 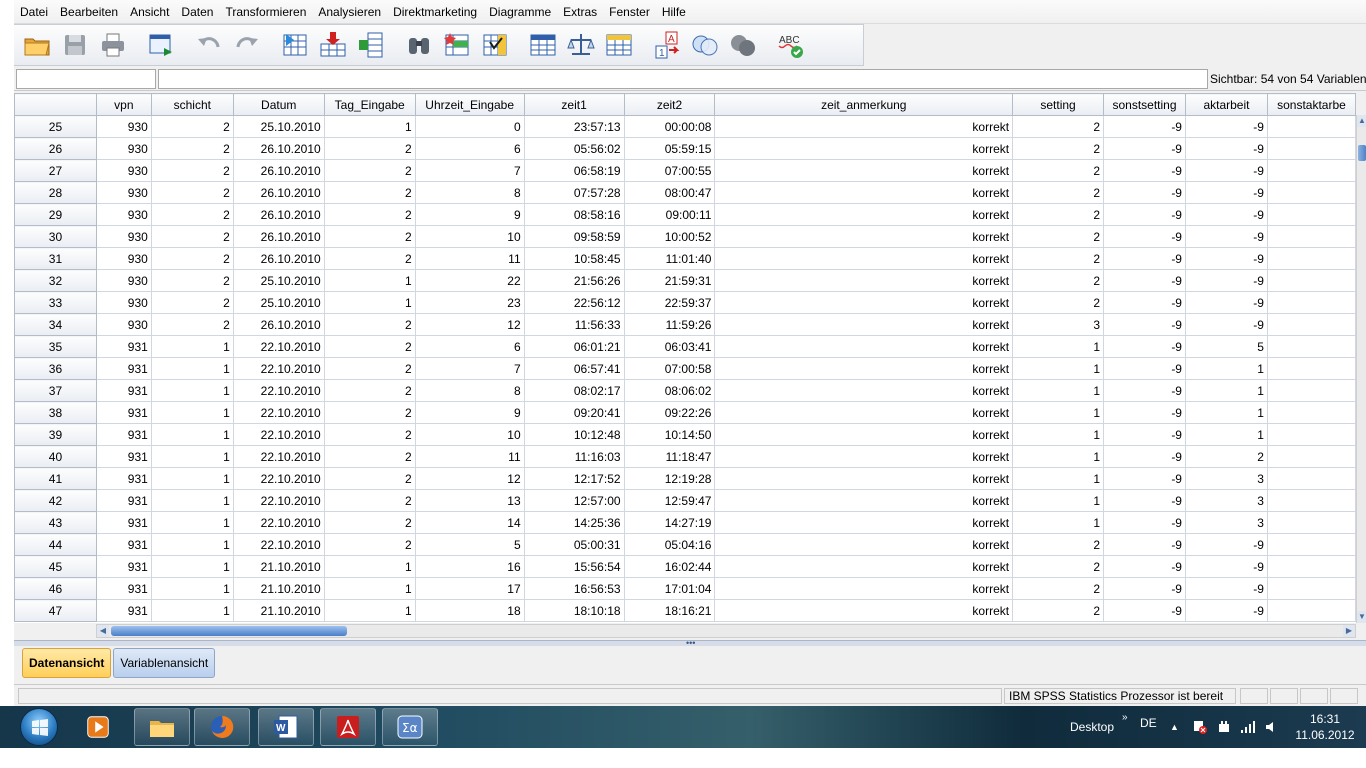 I want to click on data-cell-setting: 1, so click(x=1058, y=368).